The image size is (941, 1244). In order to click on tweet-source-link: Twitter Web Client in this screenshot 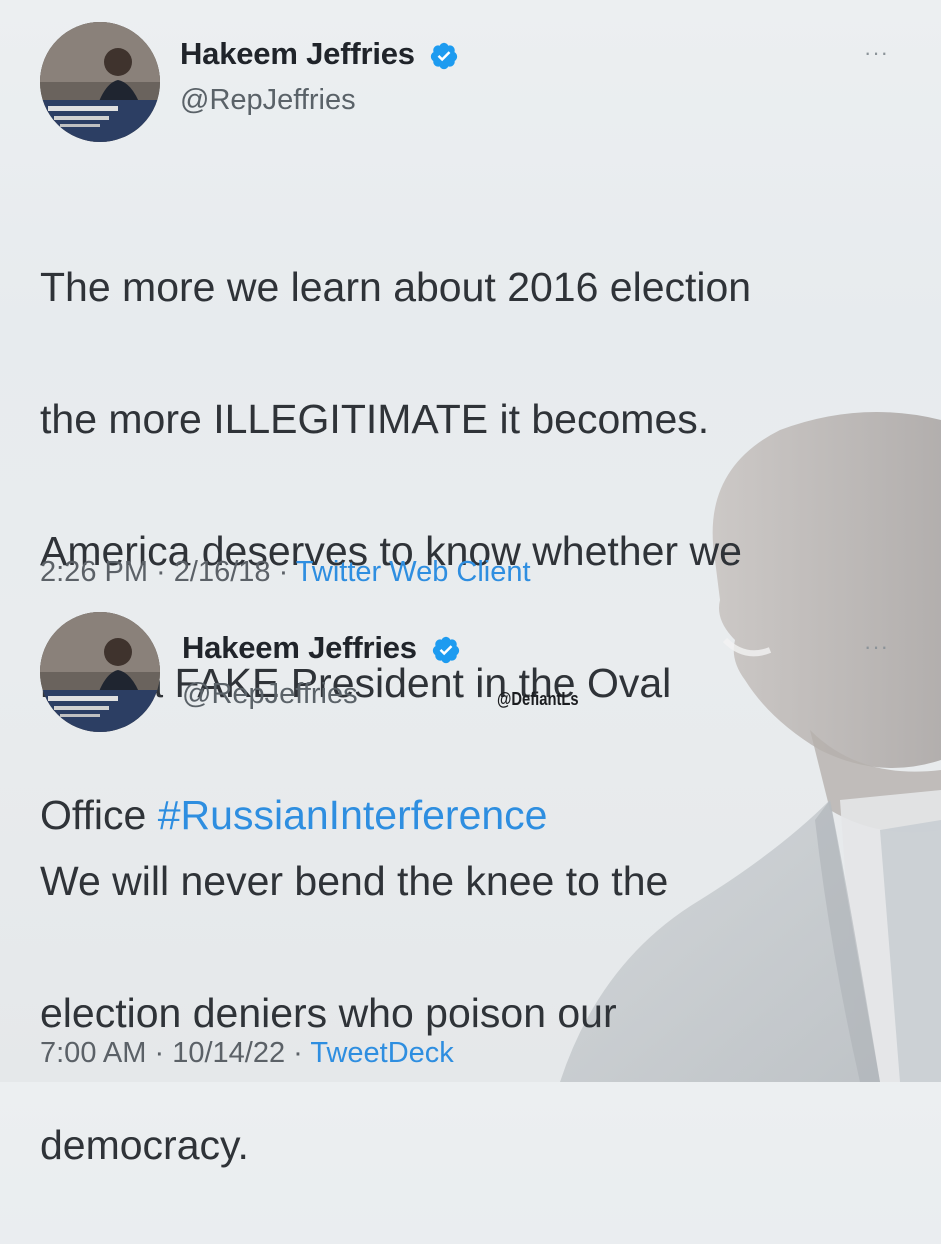, I will do `click(413, 572)`.